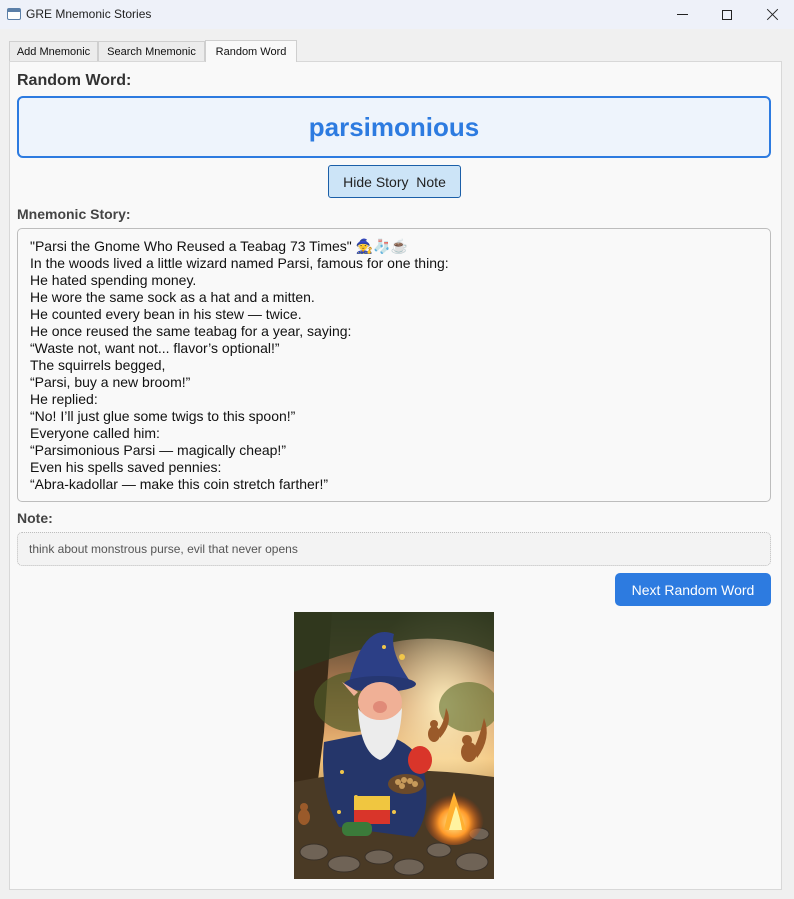 This screenshot has width=794, height=899. I want to click on story-line: “Parsimonious Parsi — magically cheap!”, so click(158, 450).